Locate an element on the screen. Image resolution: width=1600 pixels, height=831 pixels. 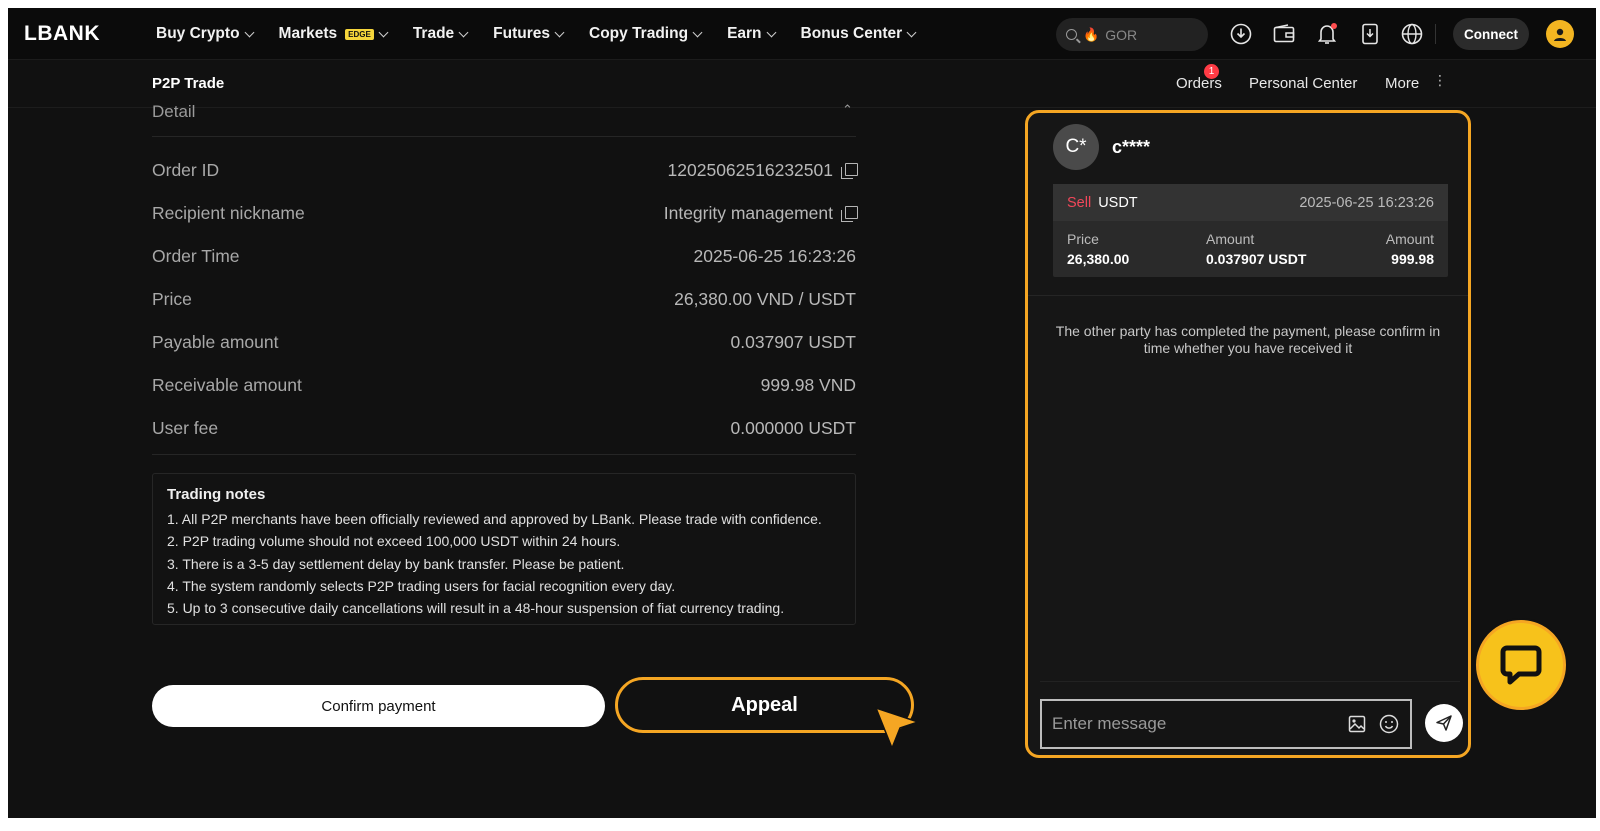
more-dots-icon: ⋮ is located at coordinates (1440, 80).